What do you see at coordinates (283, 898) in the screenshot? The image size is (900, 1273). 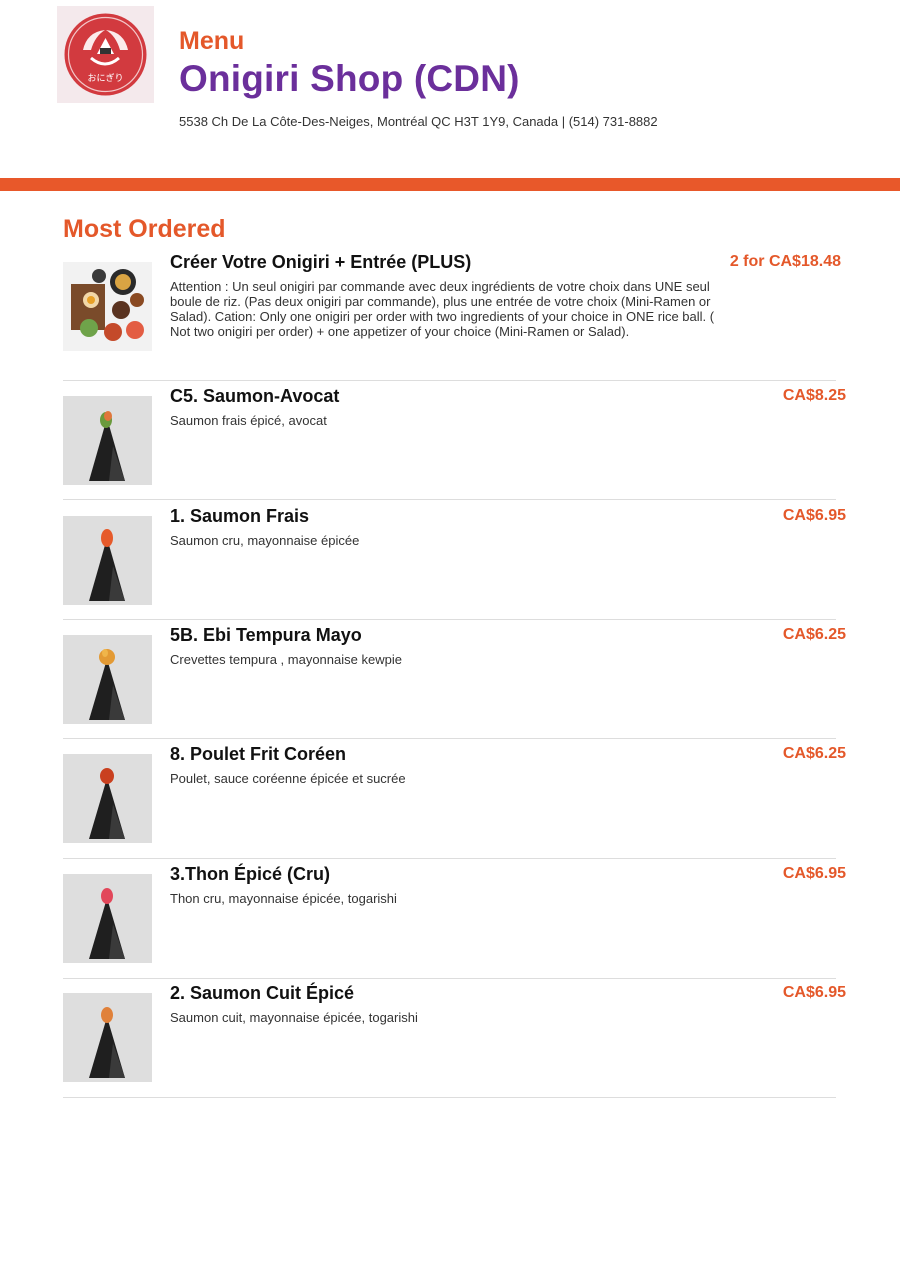 I see `item-description: Thon cru, mayonnaise épicée, togarishi` at bounding box center [283, 898].